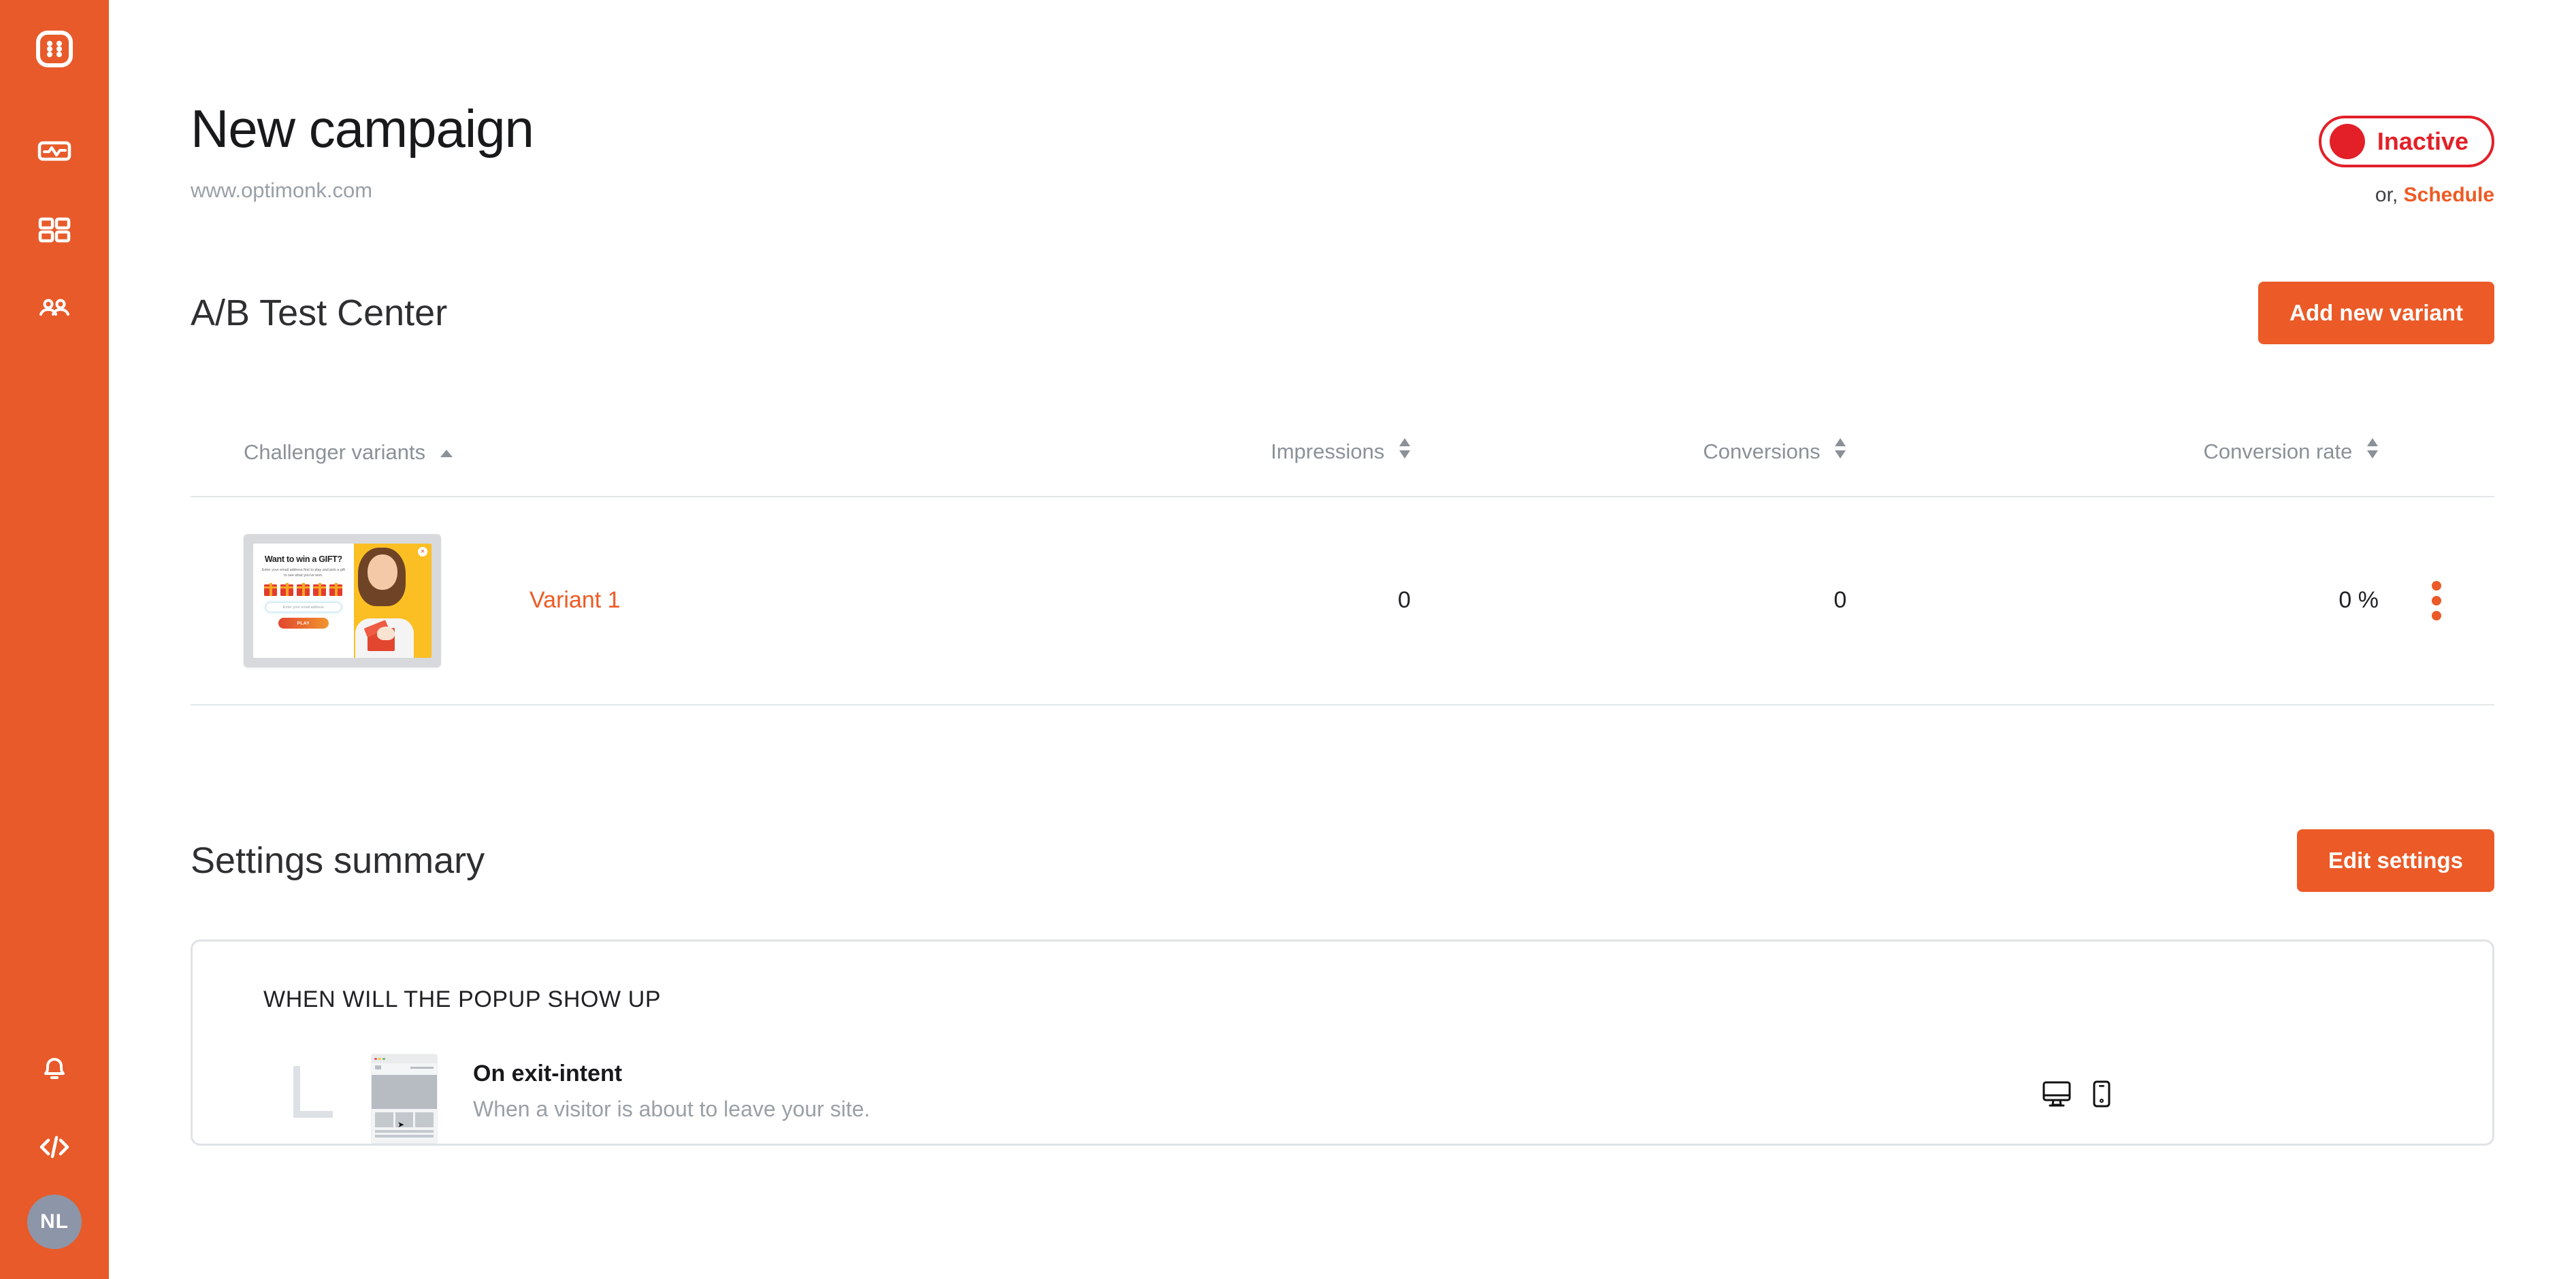 The width and height of the screenshot is (2576, 1279). I want to click on column-header-conversion-rate: Conversion rate, so click(2112, 467).